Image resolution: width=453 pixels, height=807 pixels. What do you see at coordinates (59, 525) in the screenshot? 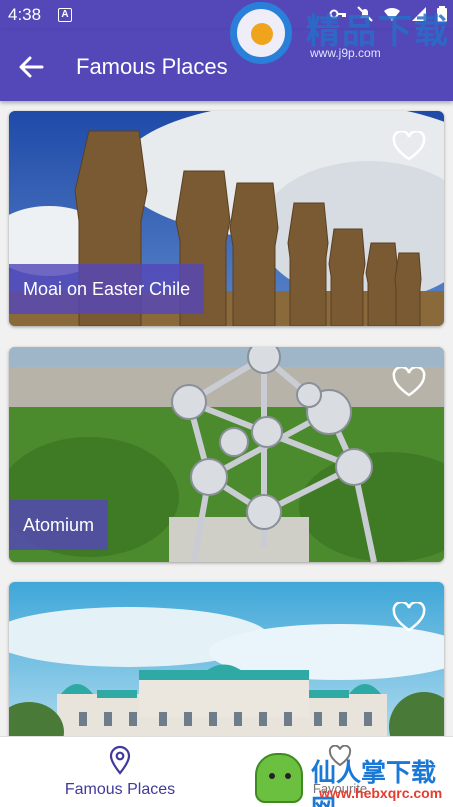
I see `place-name: Atomium` at bounding box center [59, 525].